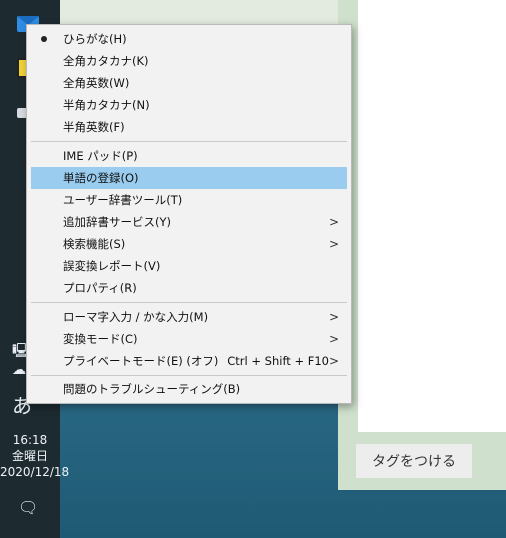 This screenshot has width=506, height=538. I want to click on menu-item-zenkaku-katakana: 全角カタカナ(K), so click(189, 61).